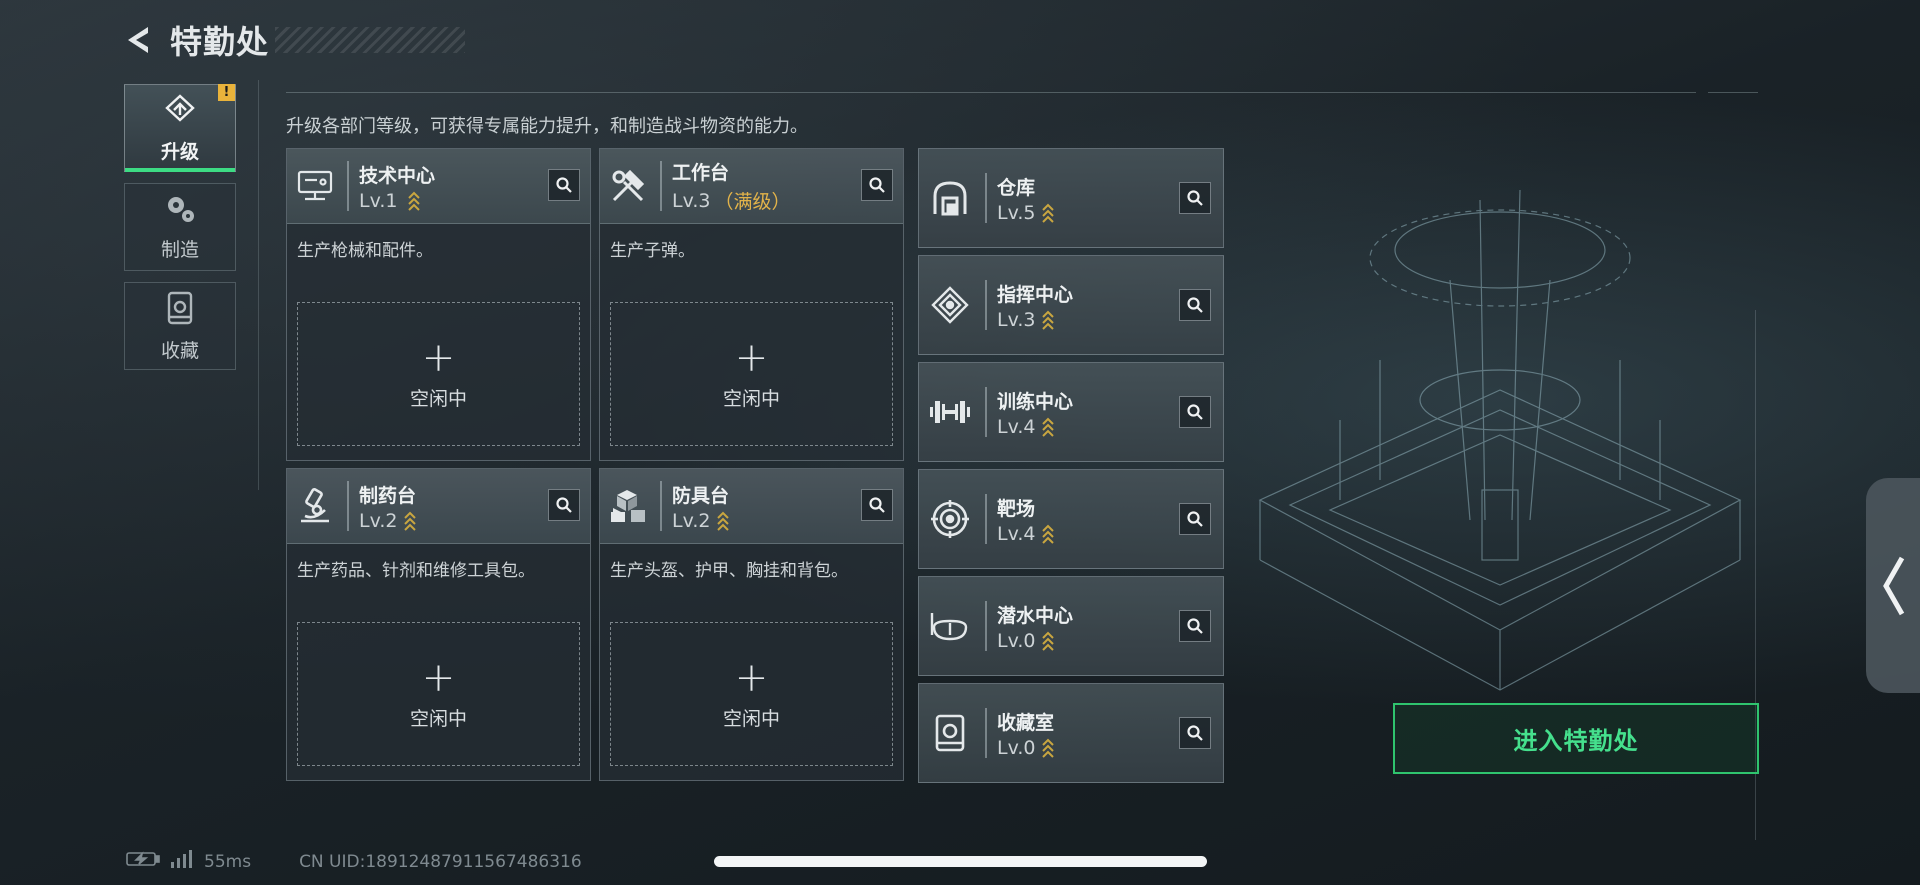 The height and width of the screenshot is (885, 1920). Describe the element at coordinates (1071, 198) in the screenshot. I see `facility-card-warehouse: 仓库 Lv.5` at that location.